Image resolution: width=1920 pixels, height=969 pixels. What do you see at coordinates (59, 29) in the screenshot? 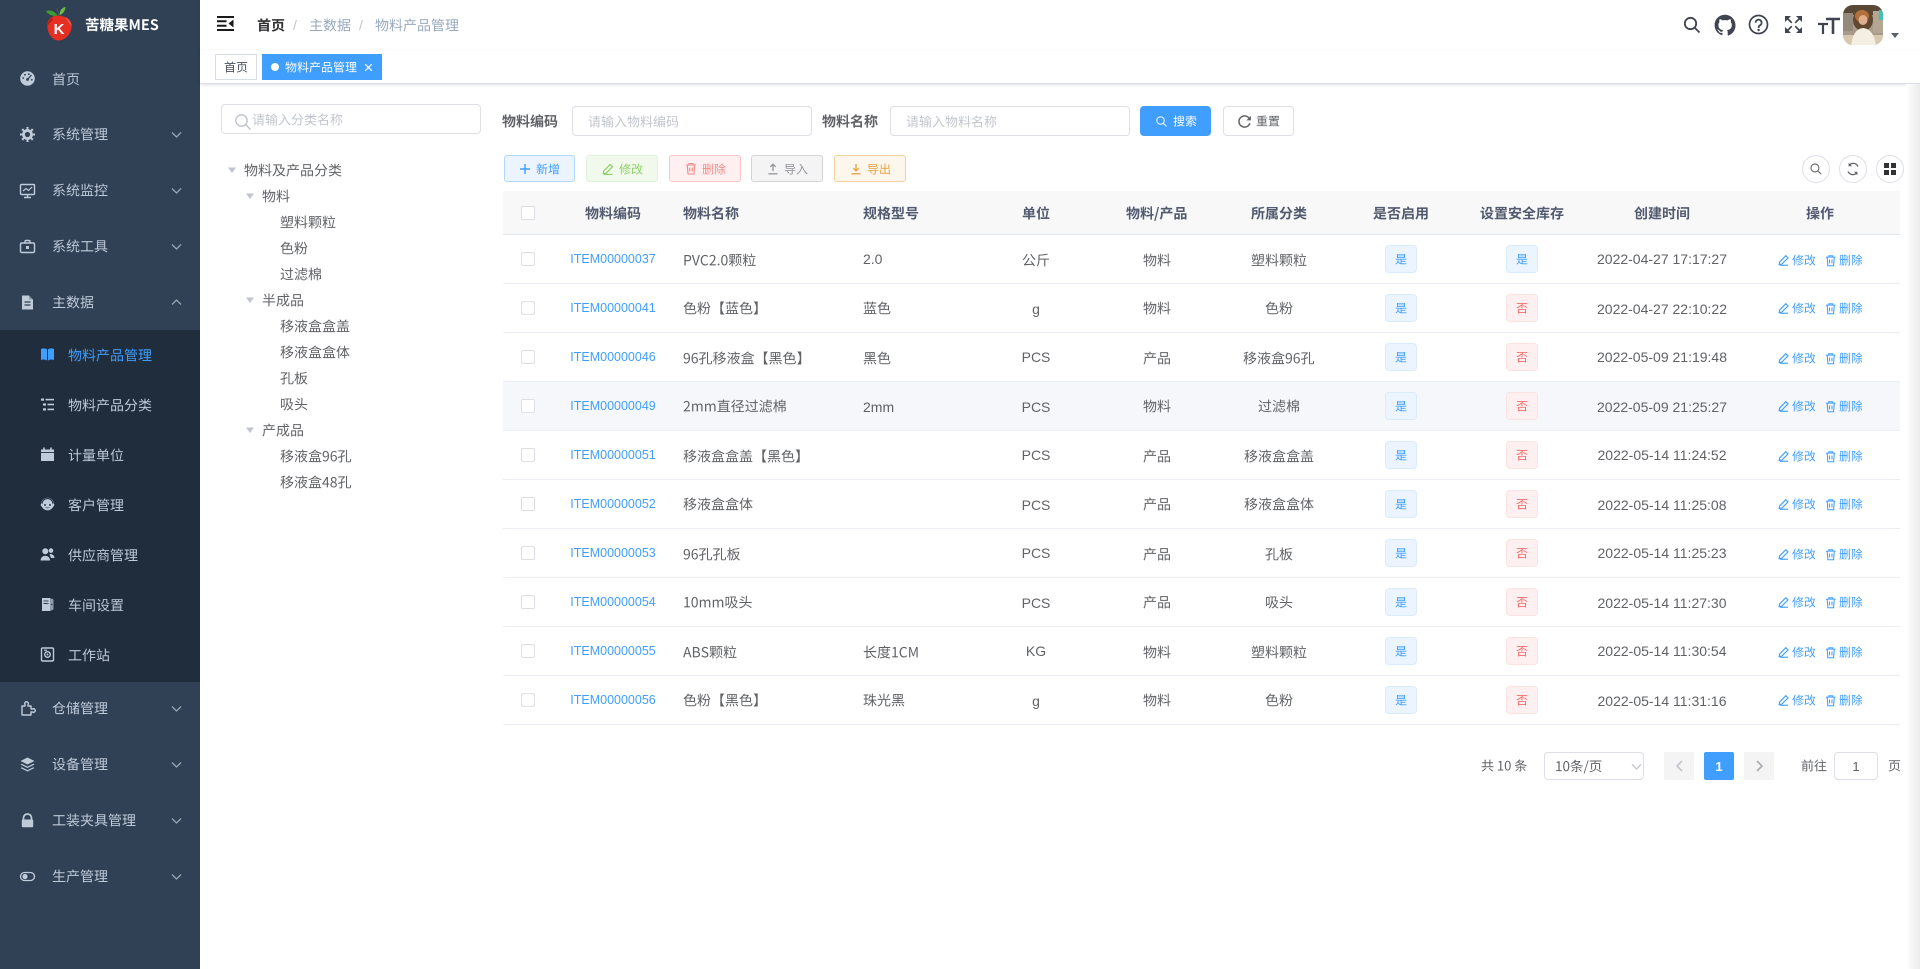
I see `svg-text: K` at bounding box center [59, 29].